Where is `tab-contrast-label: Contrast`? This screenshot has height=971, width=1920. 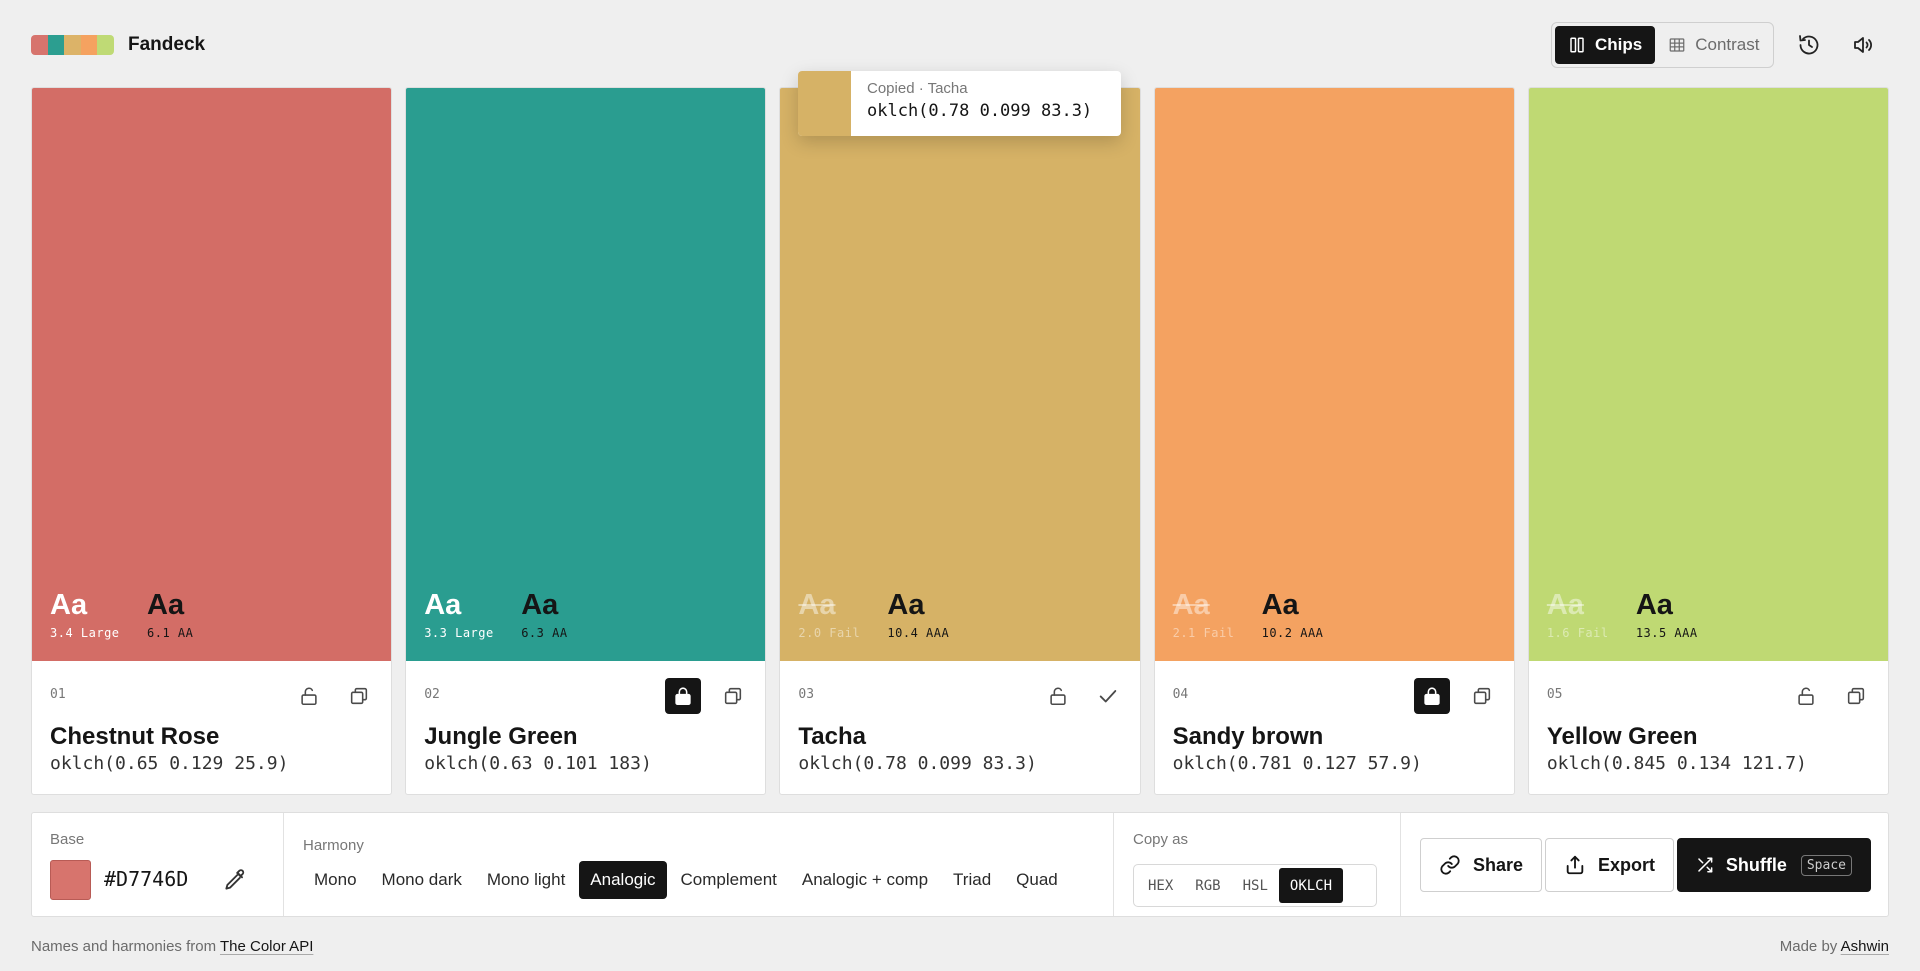
tab-contrast-label: Contrast is located at coordinates (1727, 44).